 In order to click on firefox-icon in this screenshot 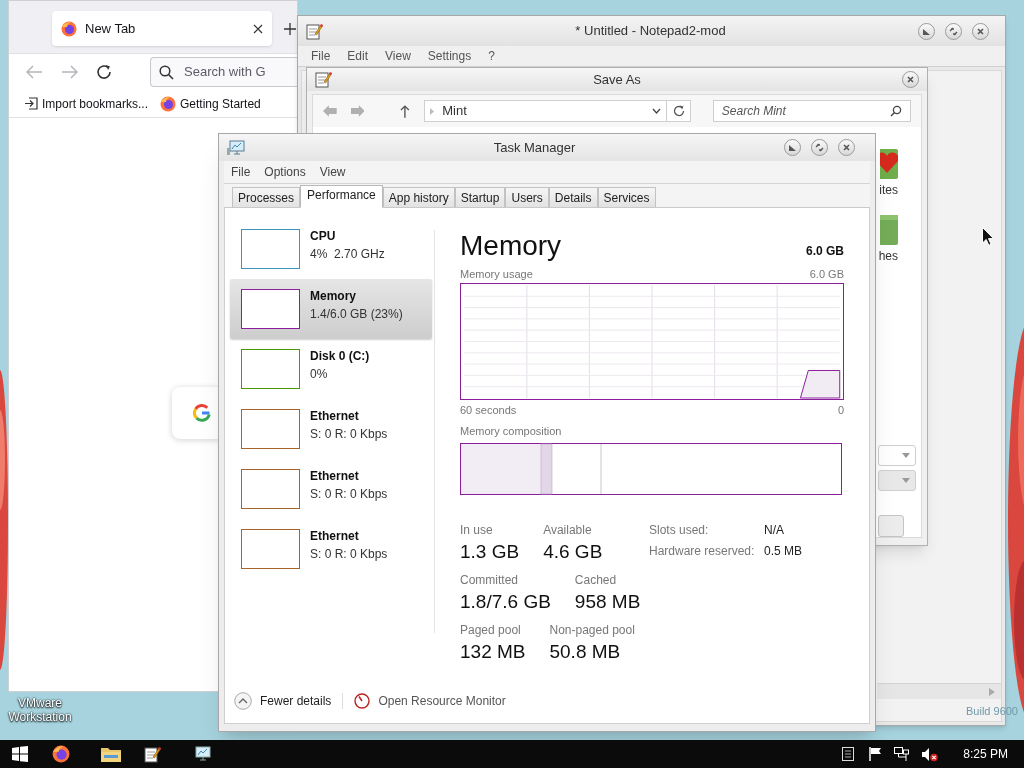, I will do `click(69, 28)`.